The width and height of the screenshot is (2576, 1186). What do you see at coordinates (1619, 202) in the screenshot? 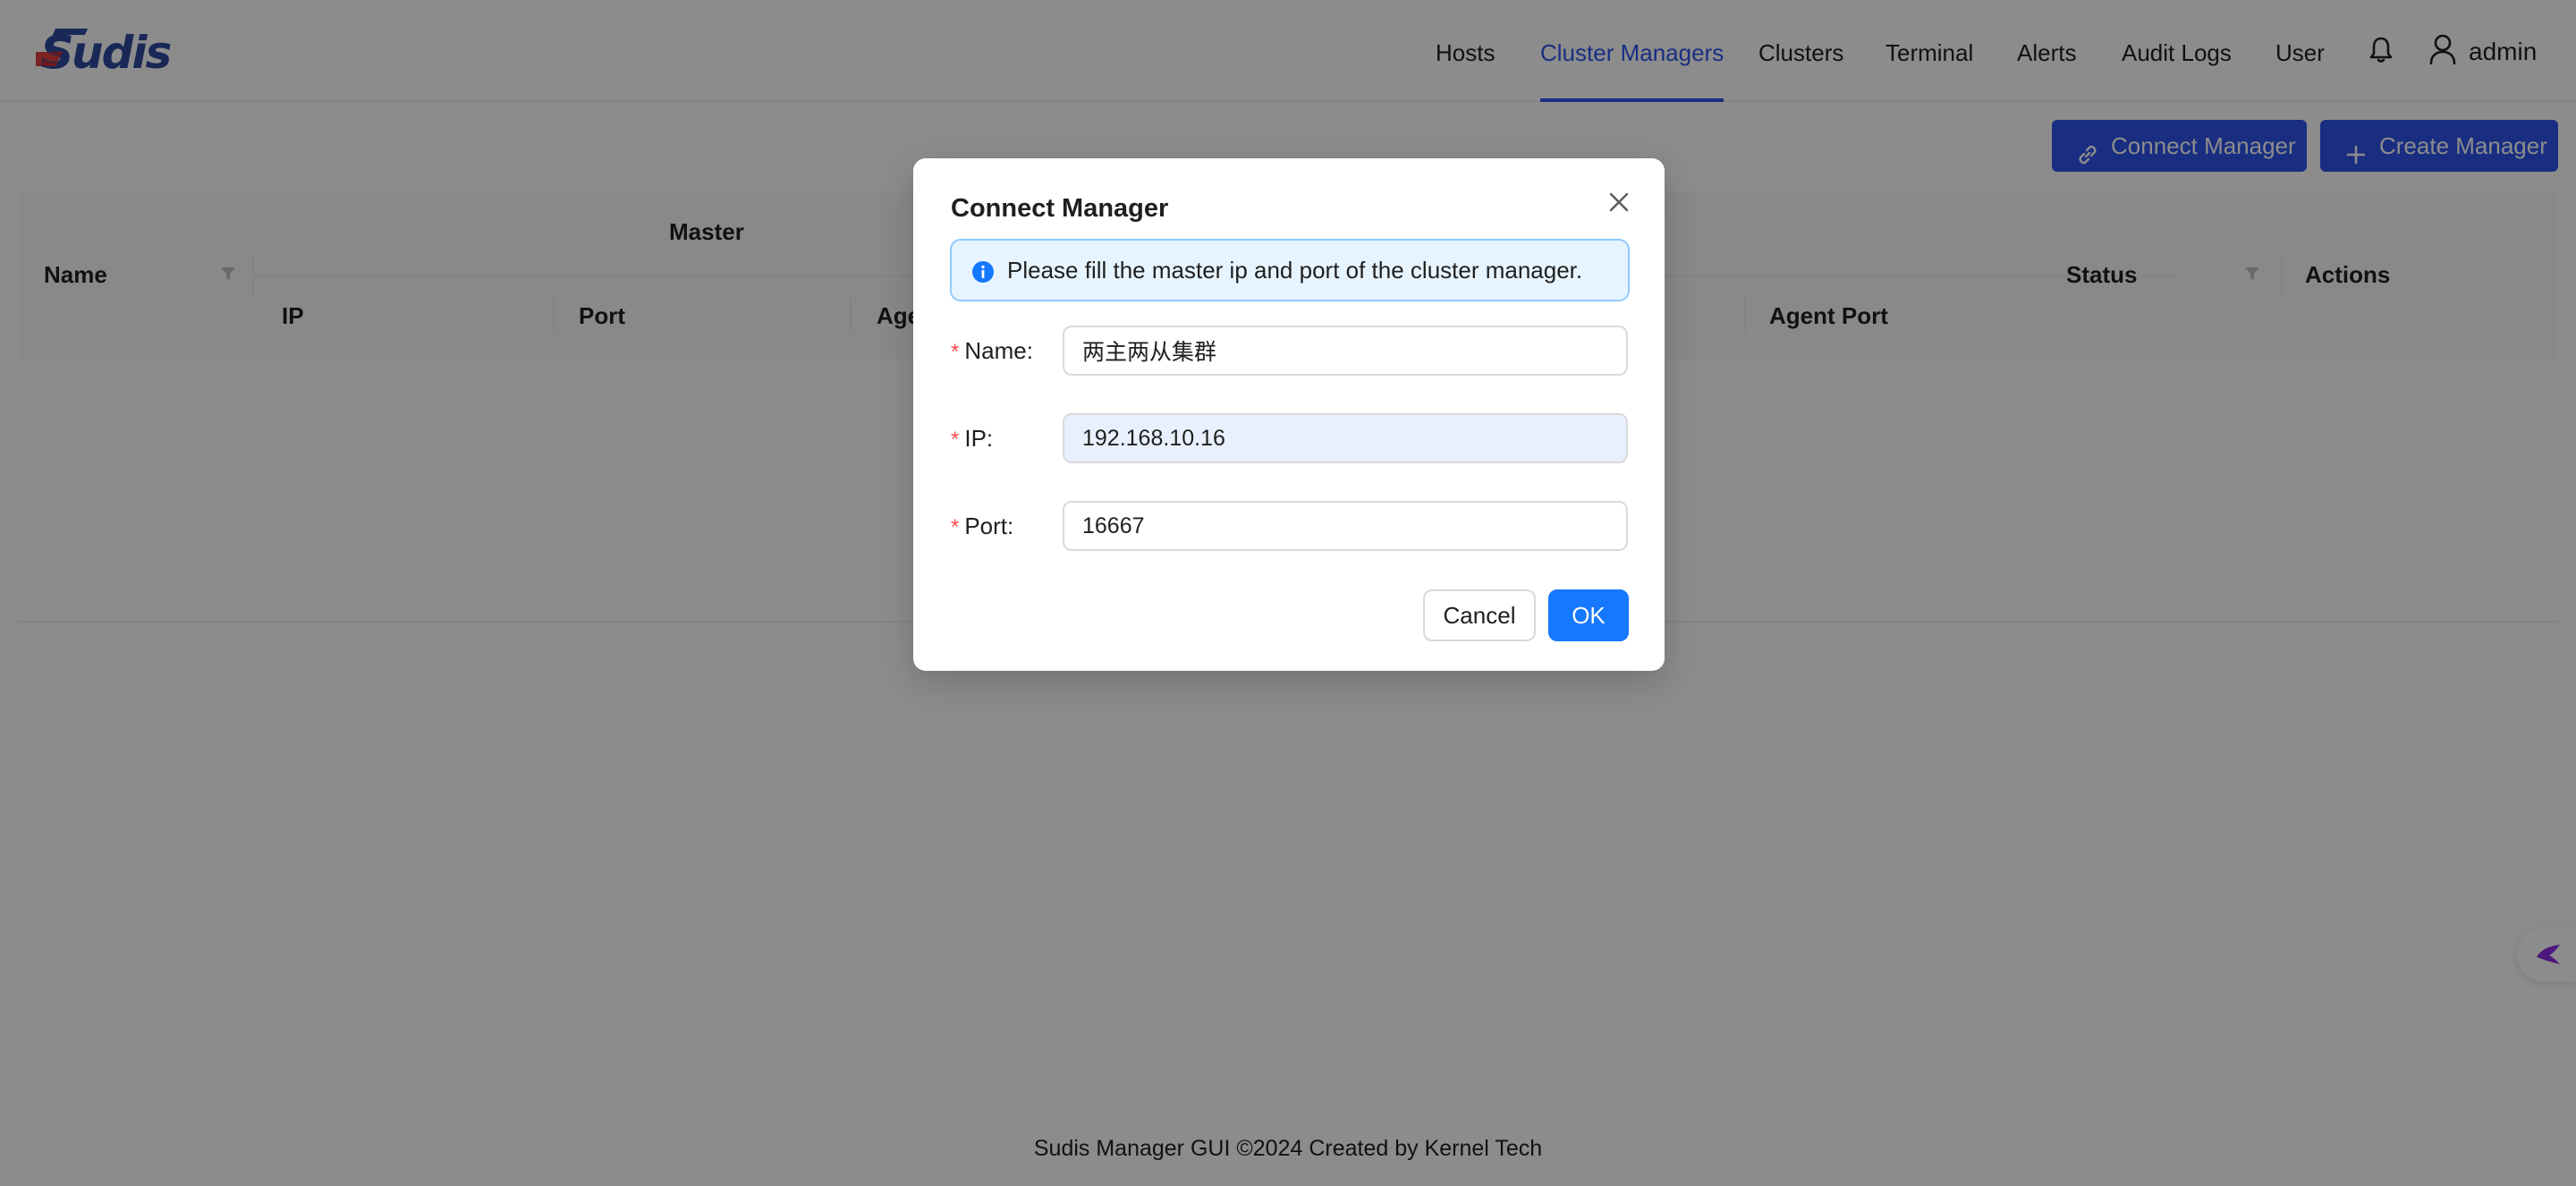
I see `close-icon` at bounding box center [1619, 202].